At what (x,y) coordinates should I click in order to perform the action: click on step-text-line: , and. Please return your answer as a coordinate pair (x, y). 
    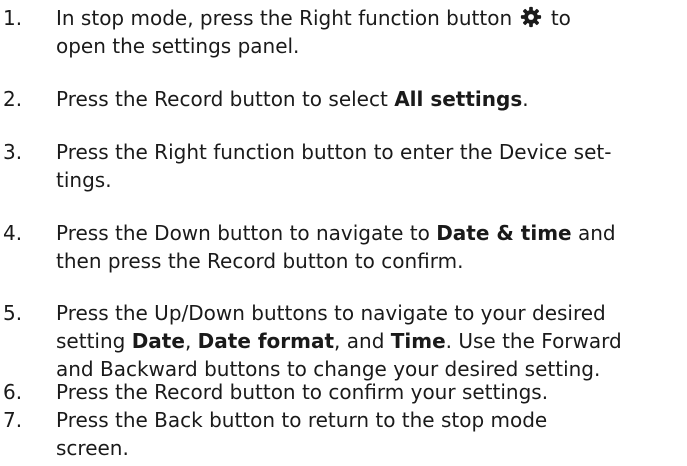
    Looking at the image, I should click on (362, 341).